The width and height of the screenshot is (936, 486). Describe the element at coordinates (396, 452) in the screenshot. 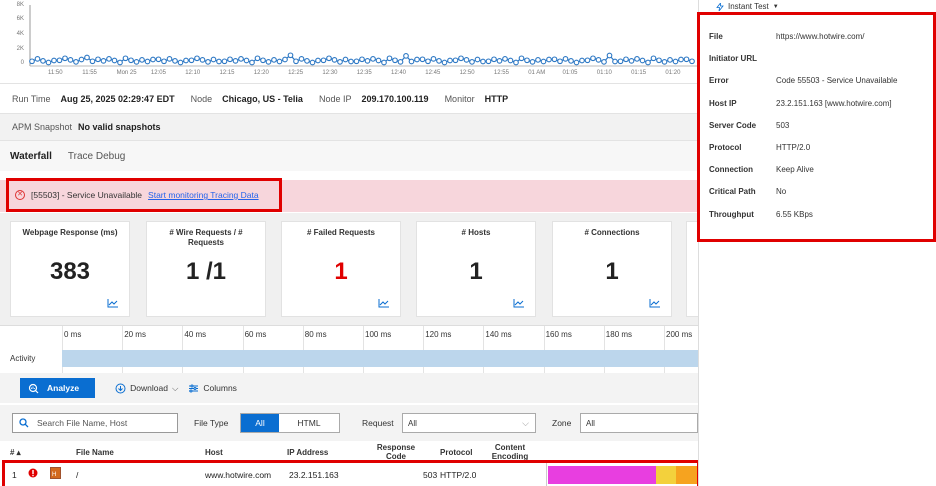

I see `col-response-code: Response Code` at that location.